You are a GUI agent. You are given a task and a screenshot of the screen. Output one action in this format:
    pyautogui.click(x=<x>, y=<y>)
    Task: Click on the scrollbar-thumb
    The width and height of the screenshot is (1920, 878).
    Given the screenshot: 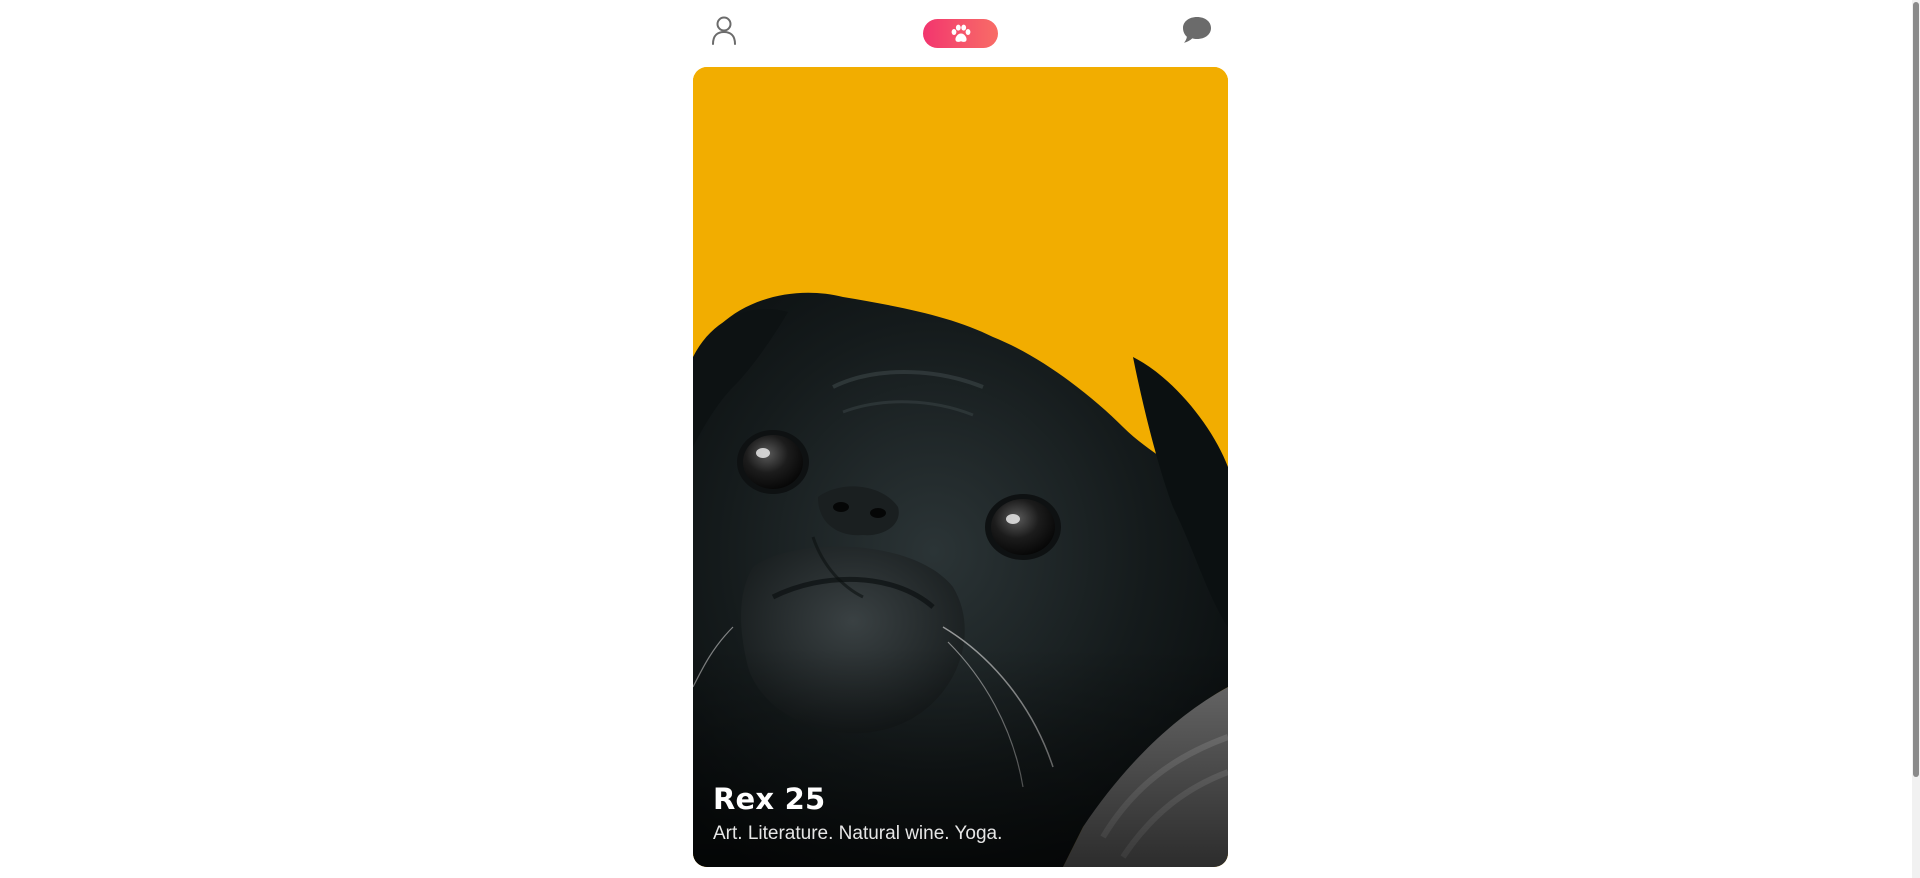 What is the action you would take?
    pyautogui.click(x=1916, y=389)
    